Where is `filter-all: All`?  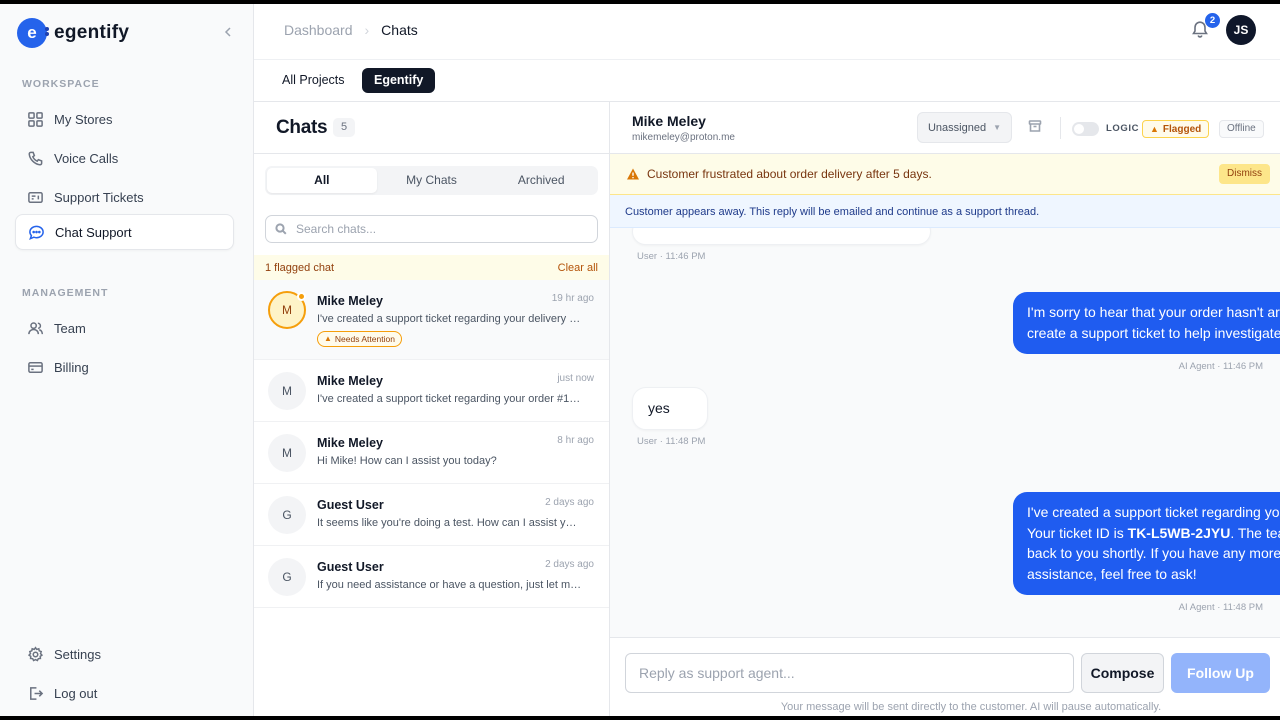
filter-all: All is located at coordinates (322, 180).